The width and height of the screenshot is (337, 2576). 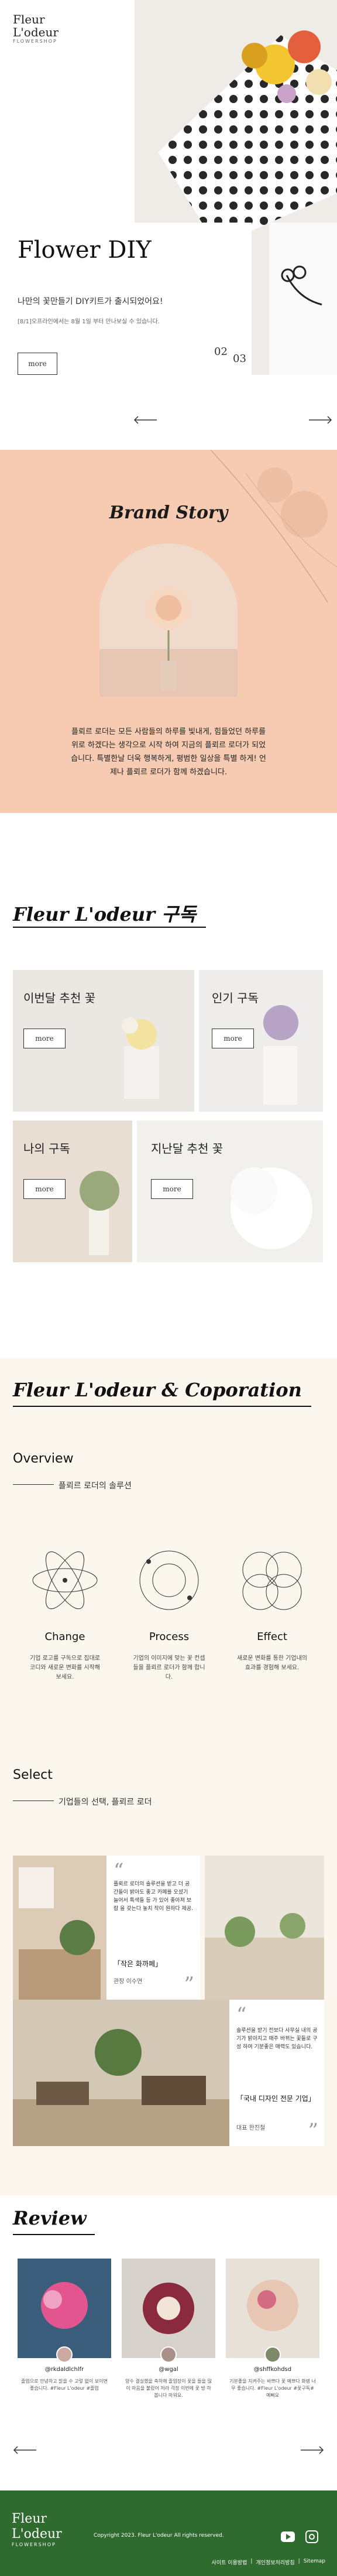 I want to click on hero-more-button: more, so click(x=37, y=364).